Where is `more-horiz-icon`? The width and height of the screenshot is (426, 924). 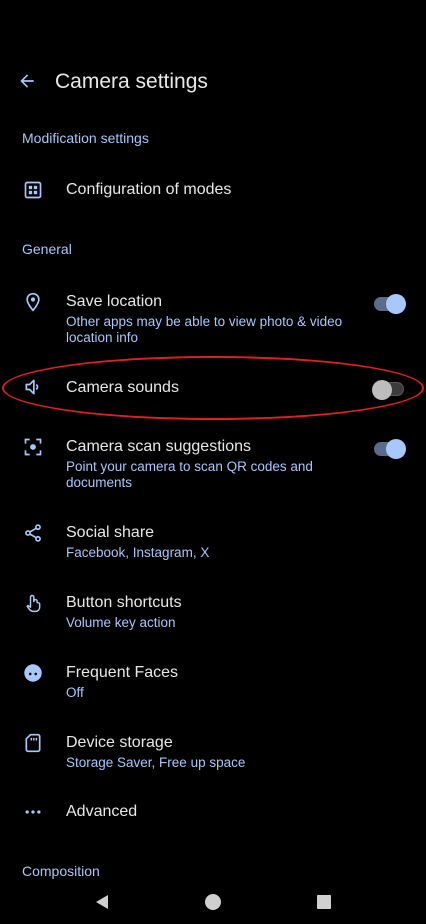 more-horiz-icon is located at coordinates (33, 812).